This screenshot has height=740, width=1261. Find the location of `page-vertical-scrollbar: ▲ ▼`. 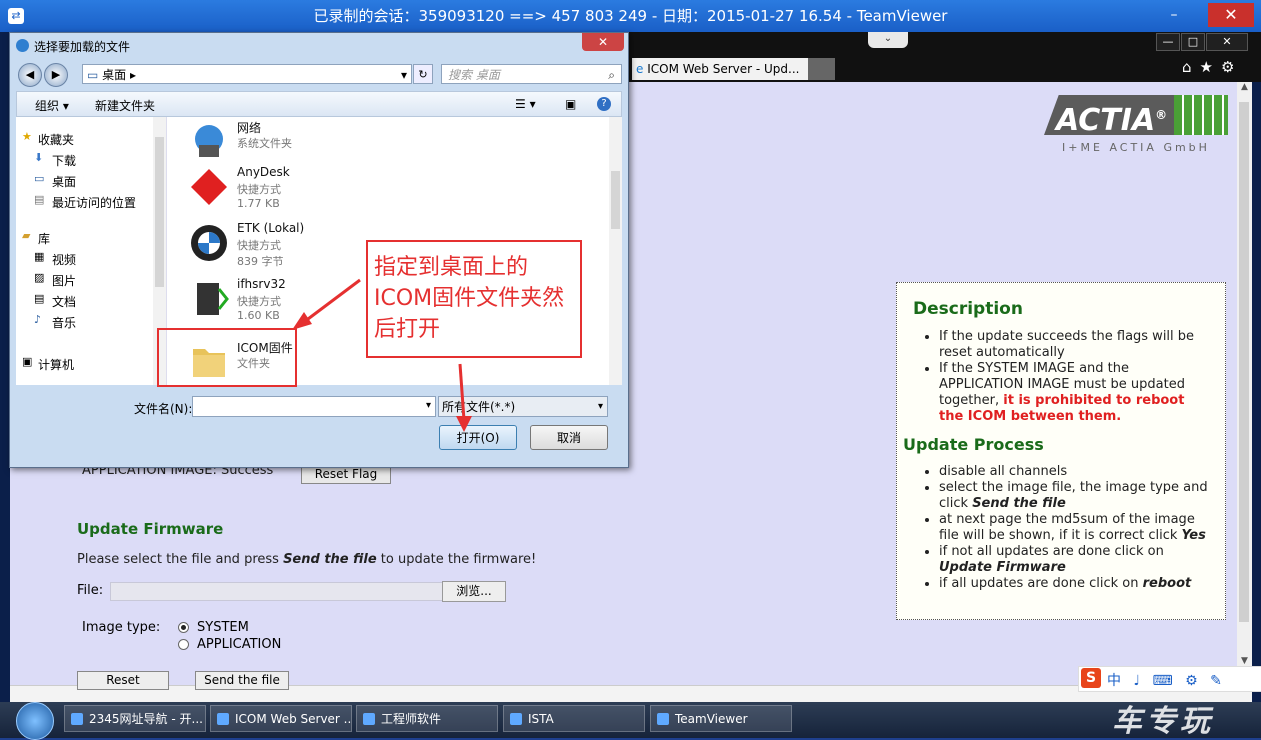

page-vertical-scrollbar: ▲ ▼ is located at coordinates (1244, 377).